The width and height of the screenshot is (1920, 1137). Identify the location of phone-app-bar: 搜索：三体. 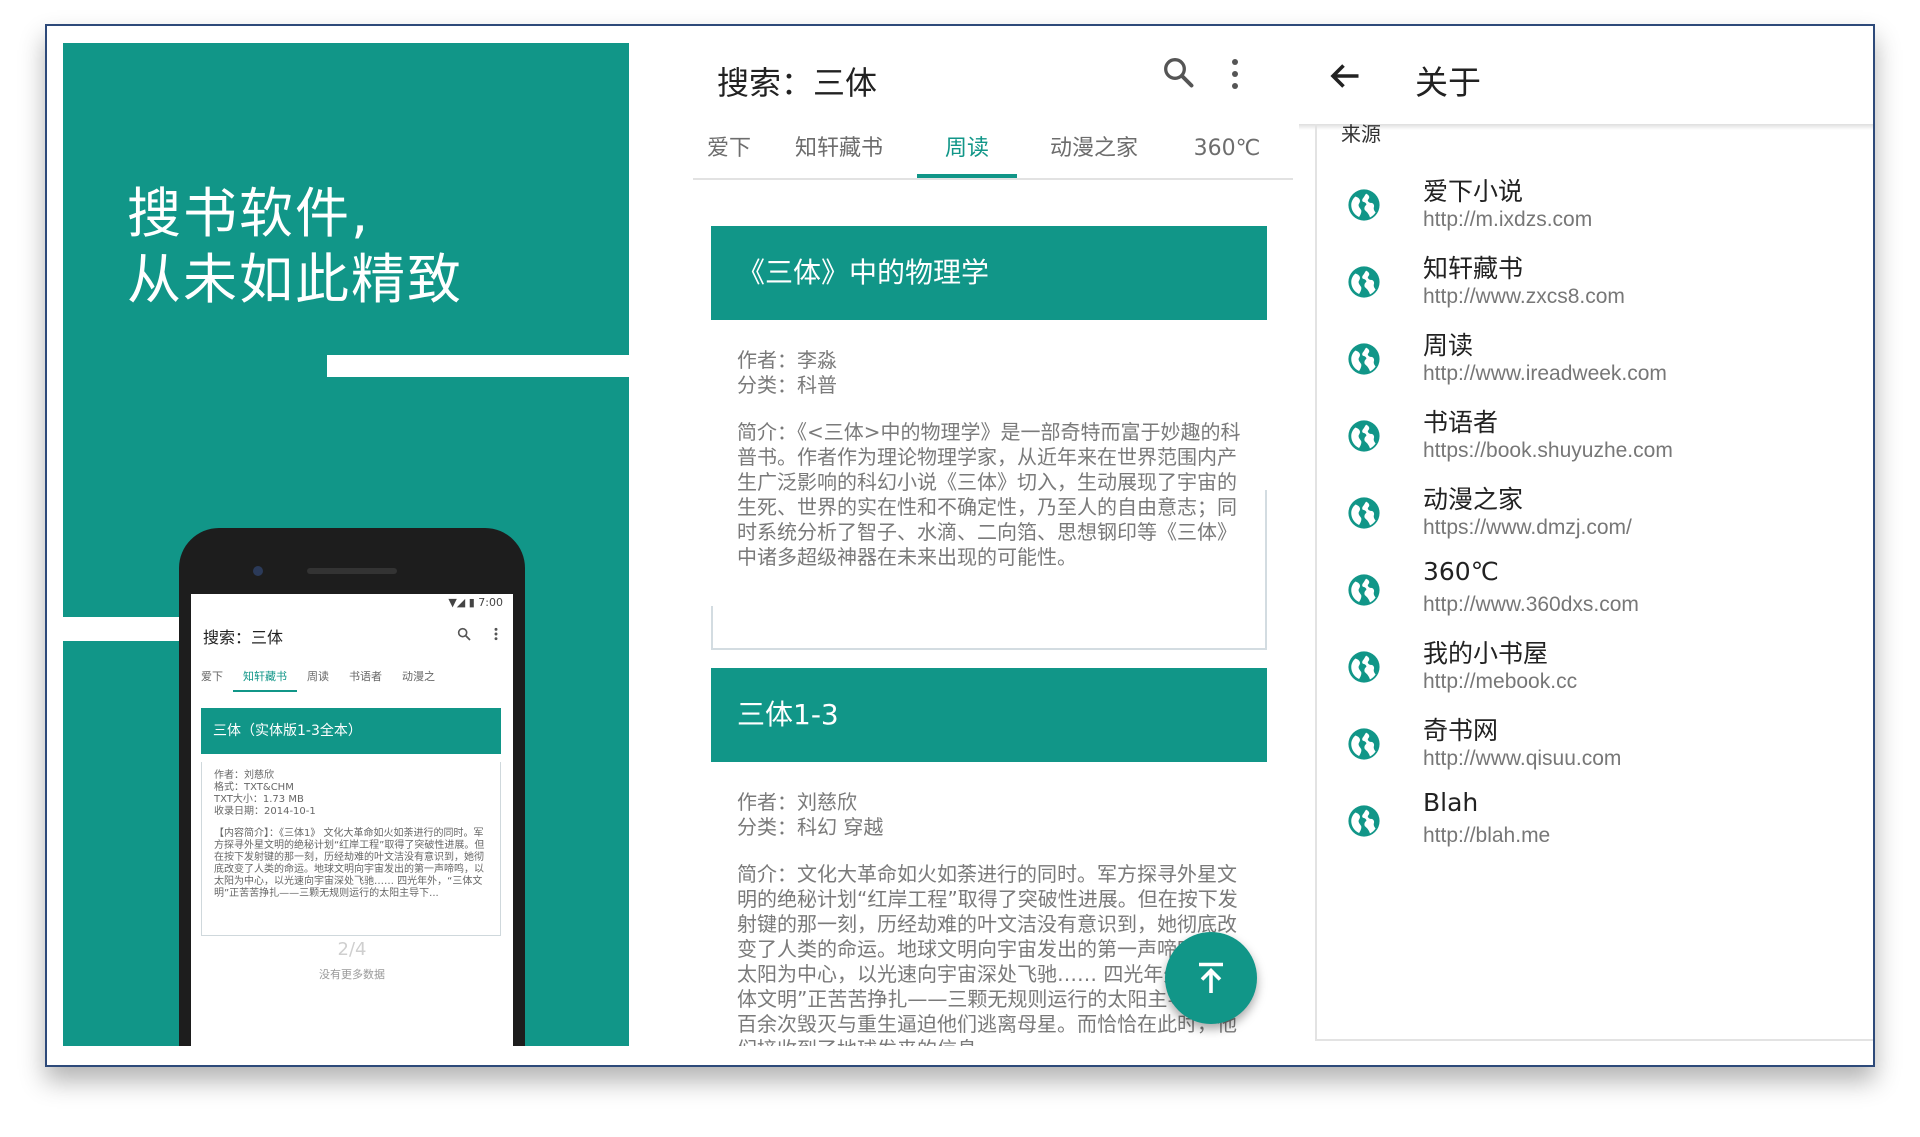
(352, 634).